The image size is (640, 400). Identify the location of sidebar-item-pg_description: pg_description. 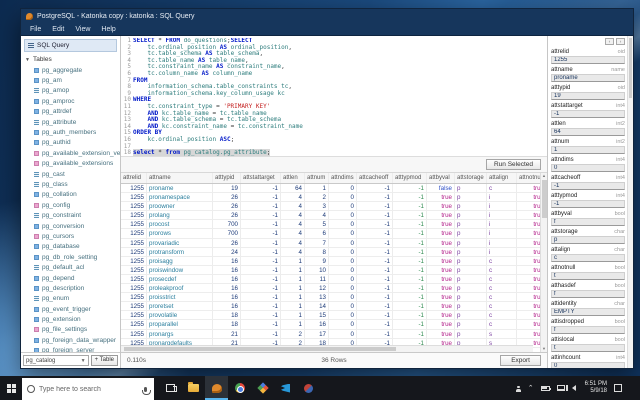
(77, 288).